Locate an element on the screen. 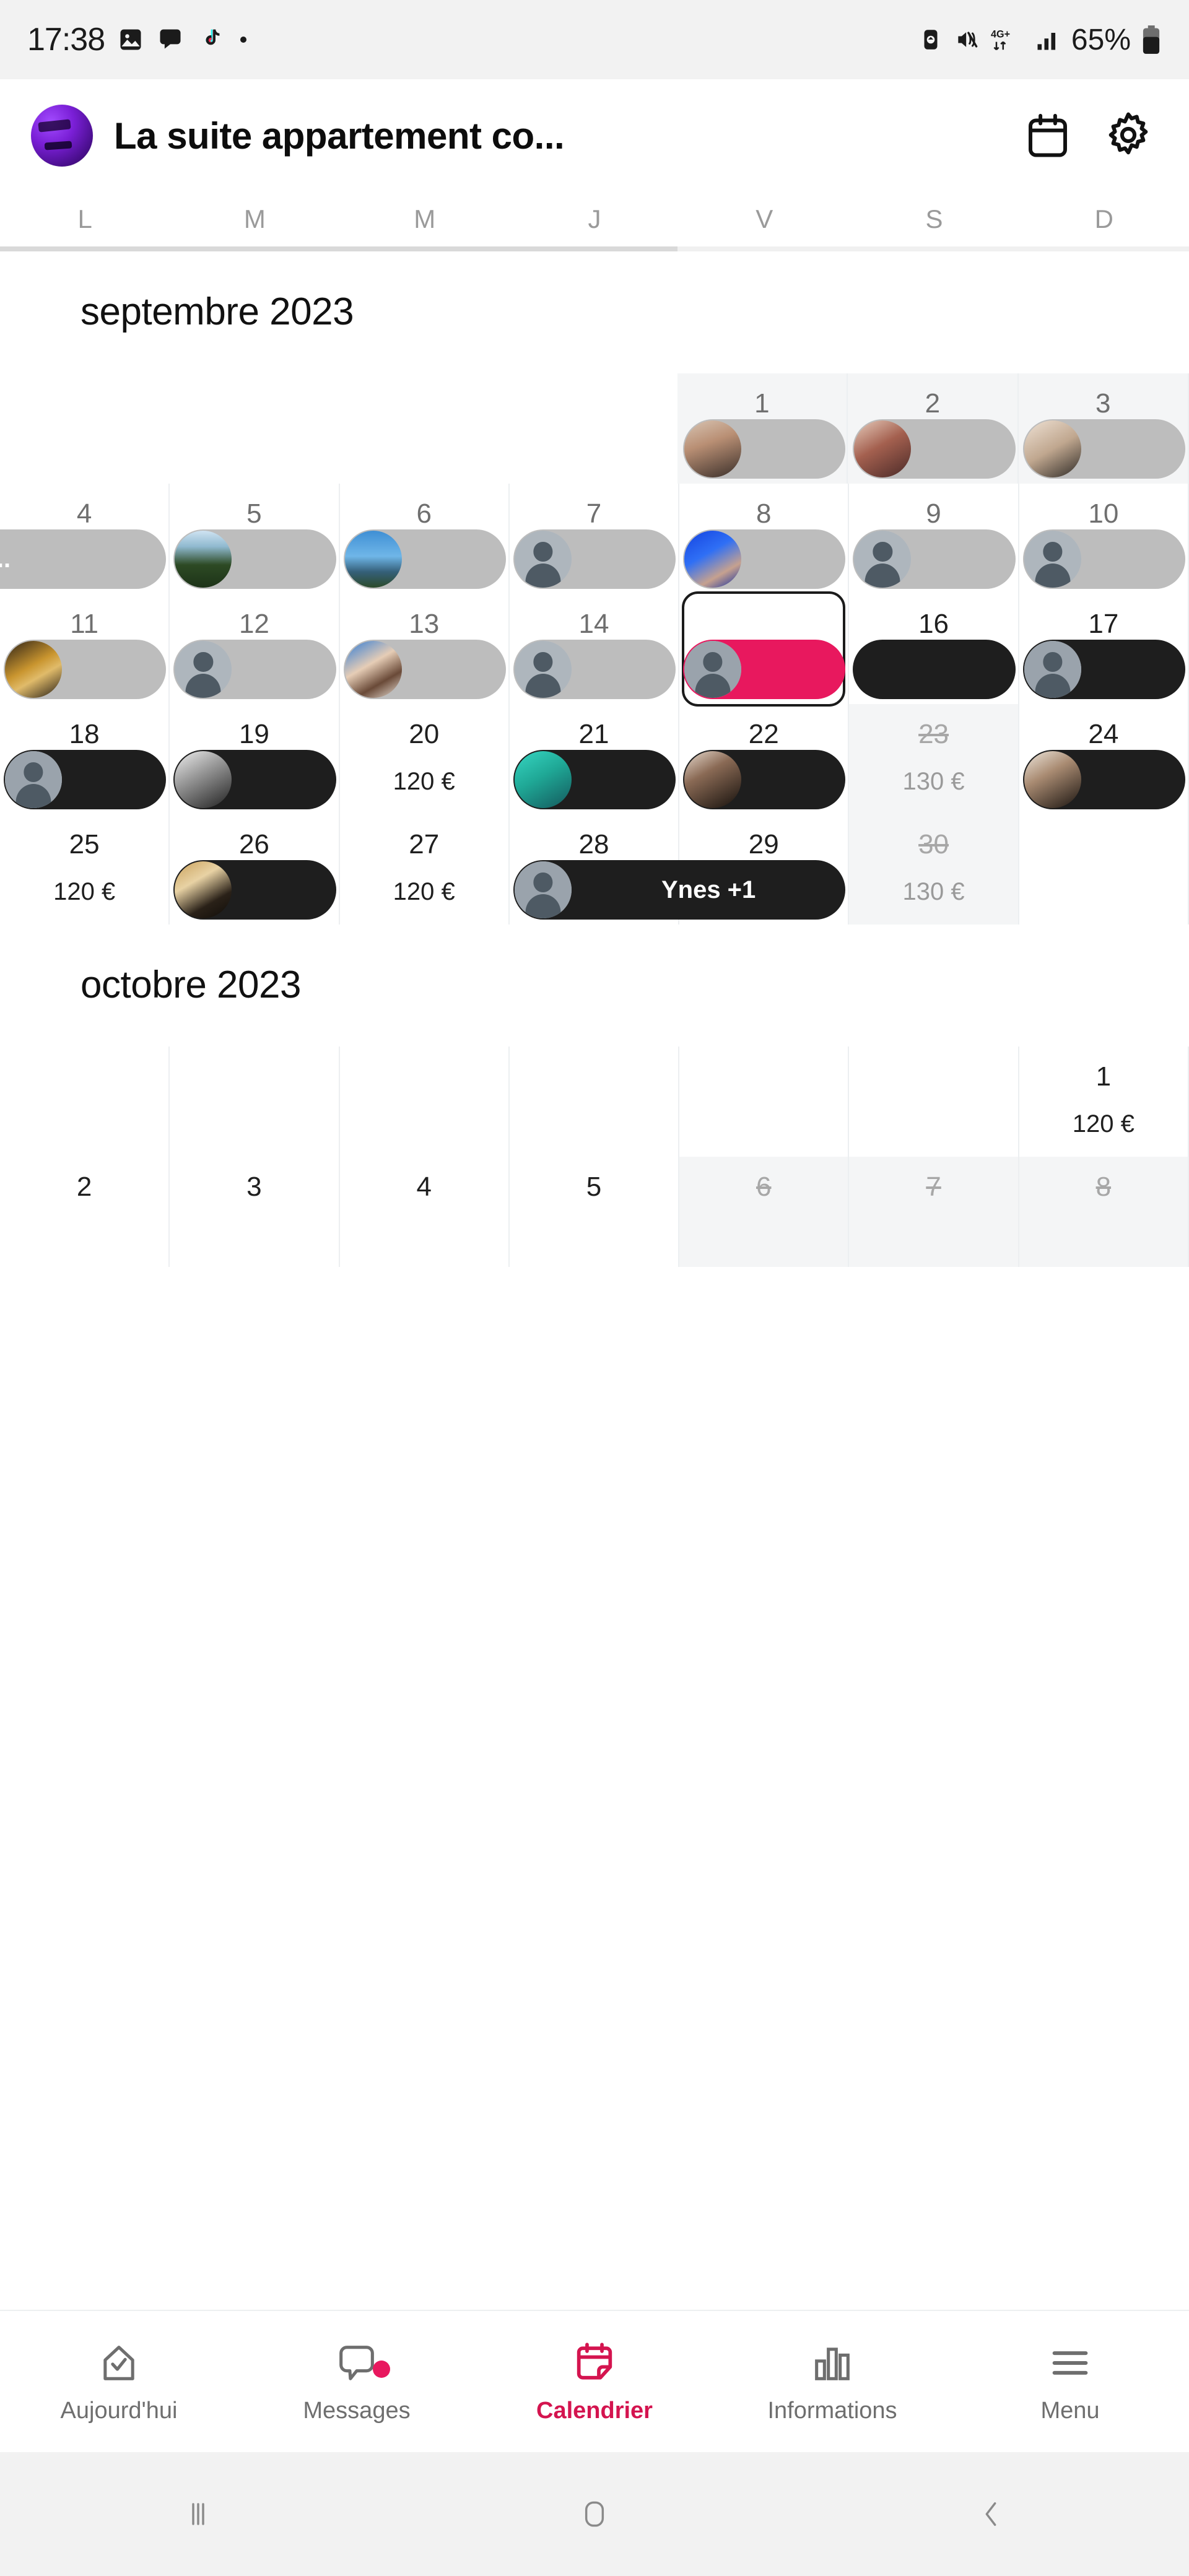 This screenshot has width=1189, height=2576. calendar-day-cell: 3 is located at coordinates (255, 1212).